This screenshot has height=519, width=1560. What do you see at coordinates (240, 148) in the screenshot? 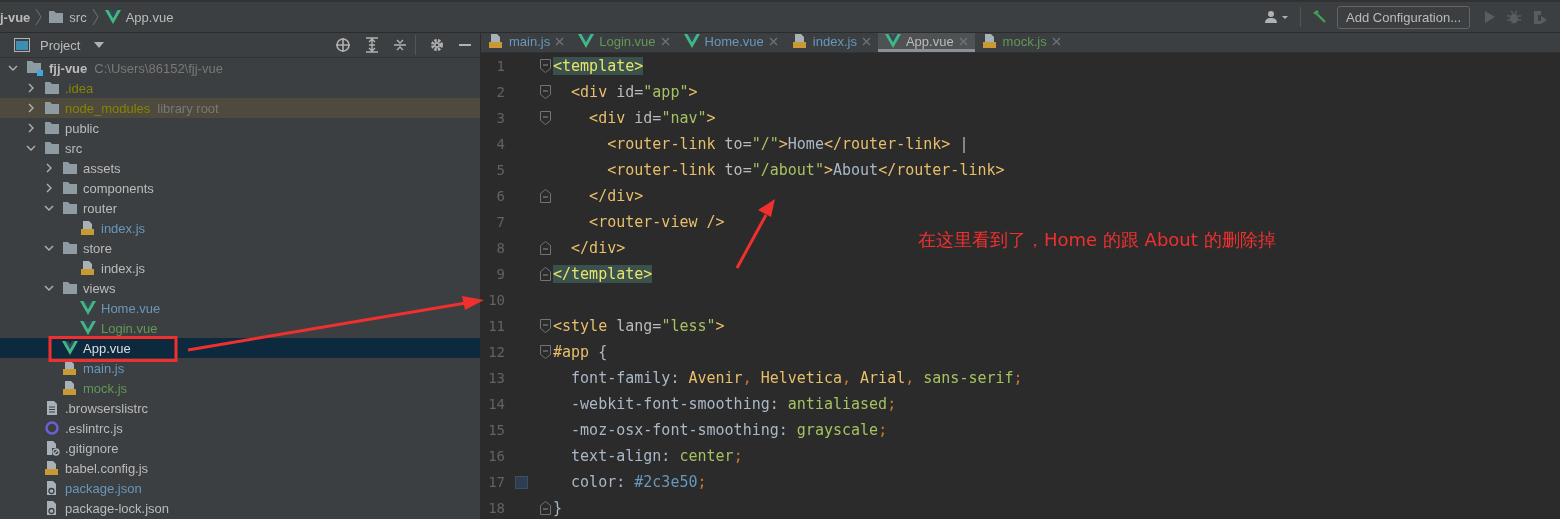
I see `tree-item: src` at bounding box center [240, 148].